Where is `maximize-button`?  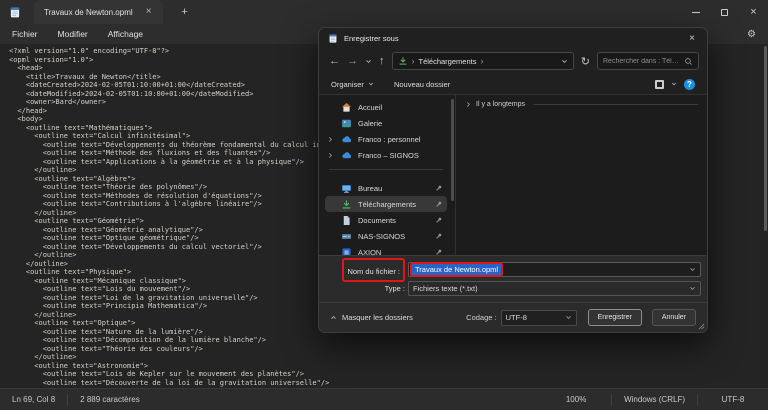
maximize-button is located at coordinates (724, 12).